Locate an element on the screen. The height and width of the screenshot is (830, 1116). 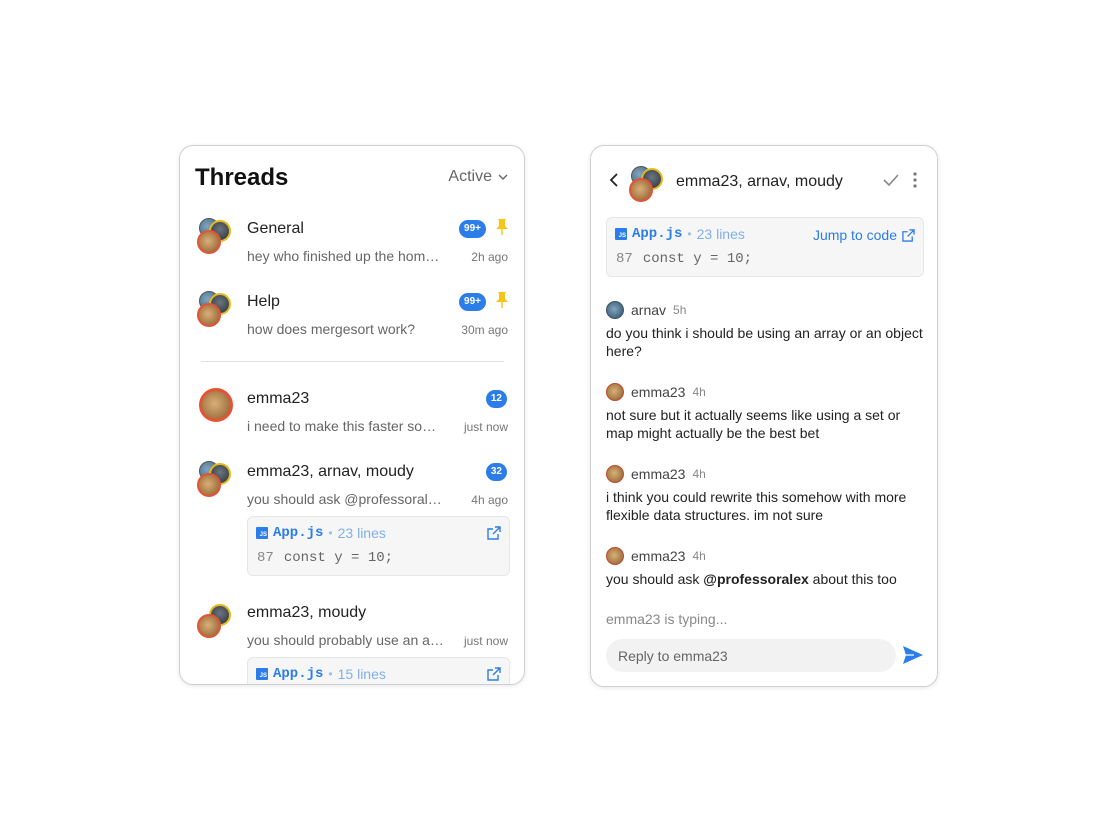
code-snippet-card: JS App.js • 23 lines 87 const y = 10; is located at coordinates (378, 546).